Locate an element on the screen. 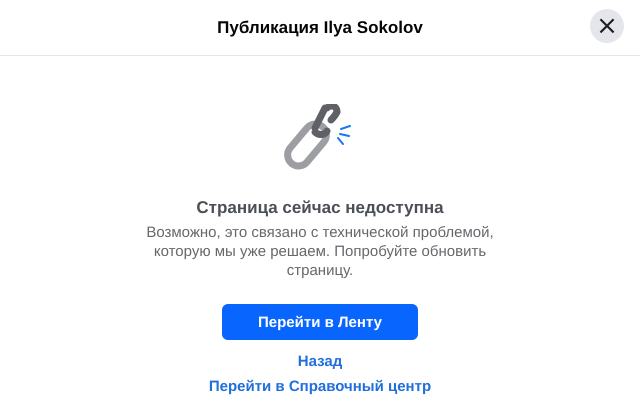  close-button: × is located at coordinates (607, 26).